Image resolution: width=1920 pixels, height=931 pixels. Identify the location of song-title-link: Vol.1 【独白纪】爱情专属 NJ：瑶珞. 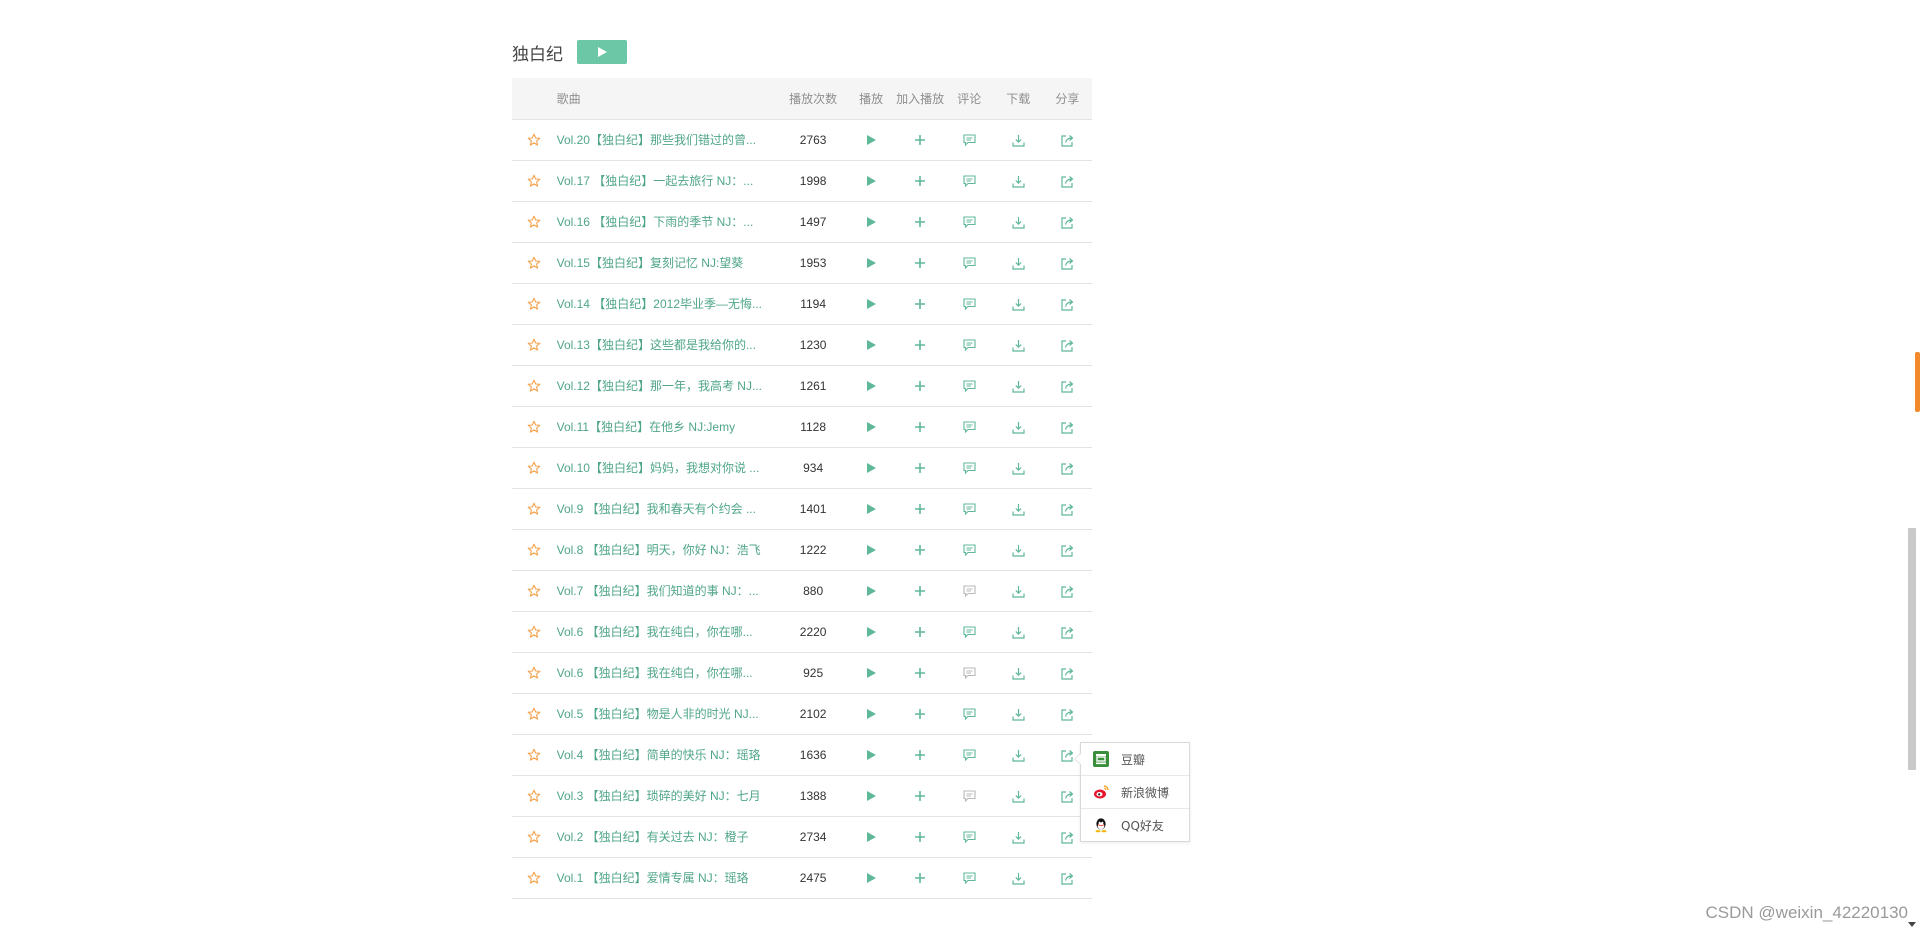
(668, 877).